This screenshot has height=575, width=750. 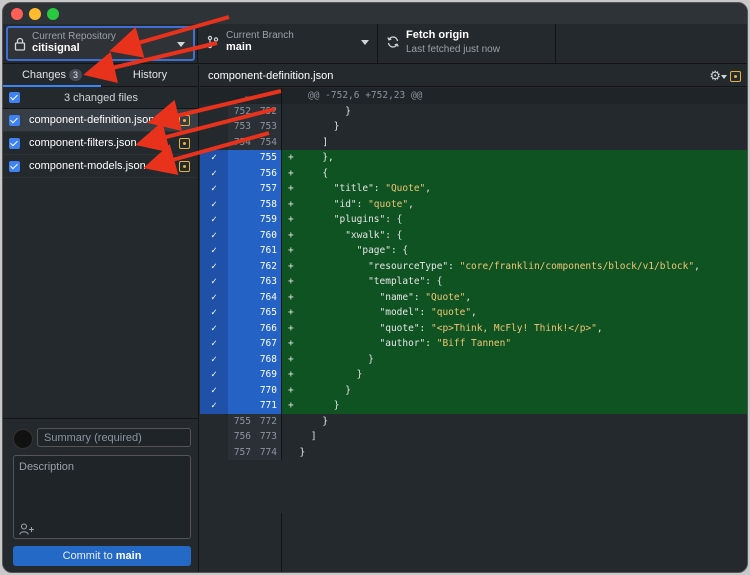 What do you see at coordinates (35, 14) in the screenshot?
I see `minimize-window-button` at bounding box center [35, 14].